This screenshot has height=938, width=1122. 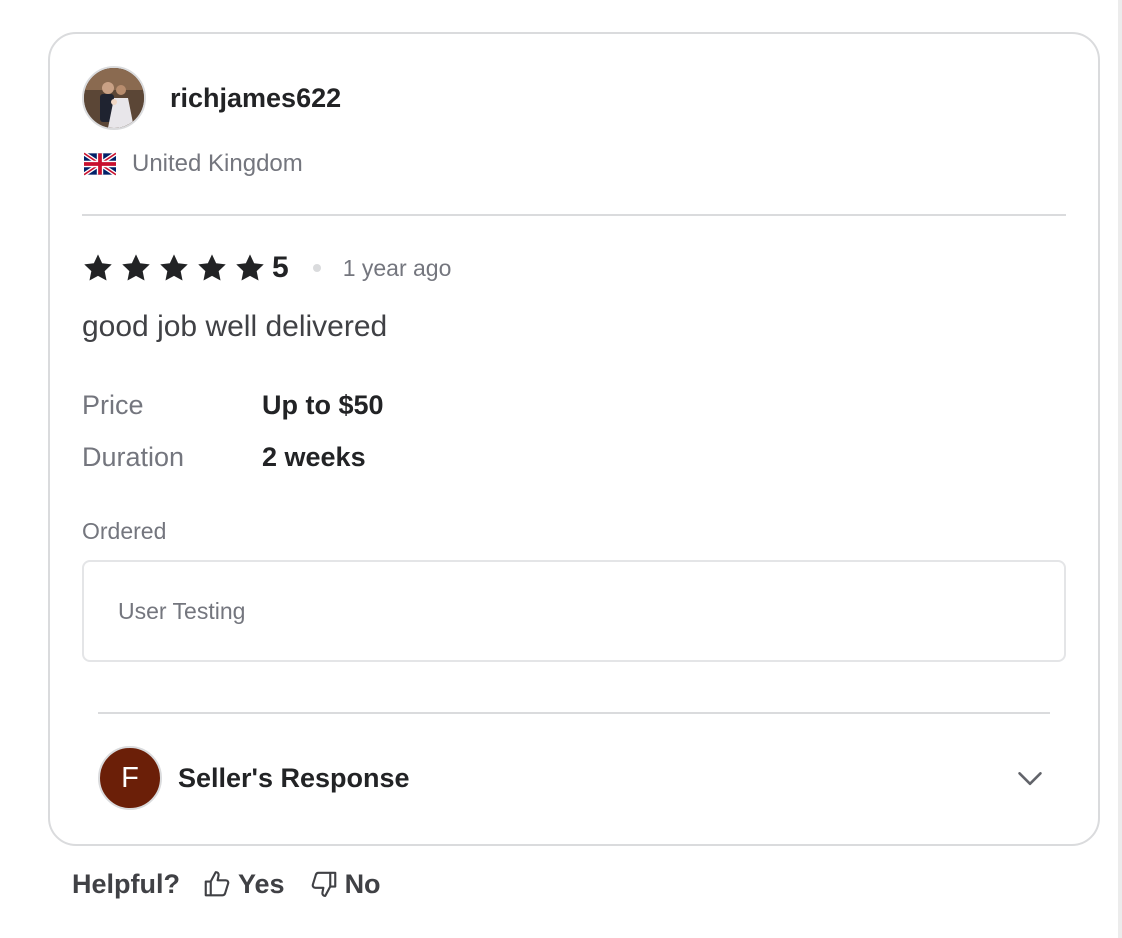 I want to click on dot-separator, so click(x=316, y=268).